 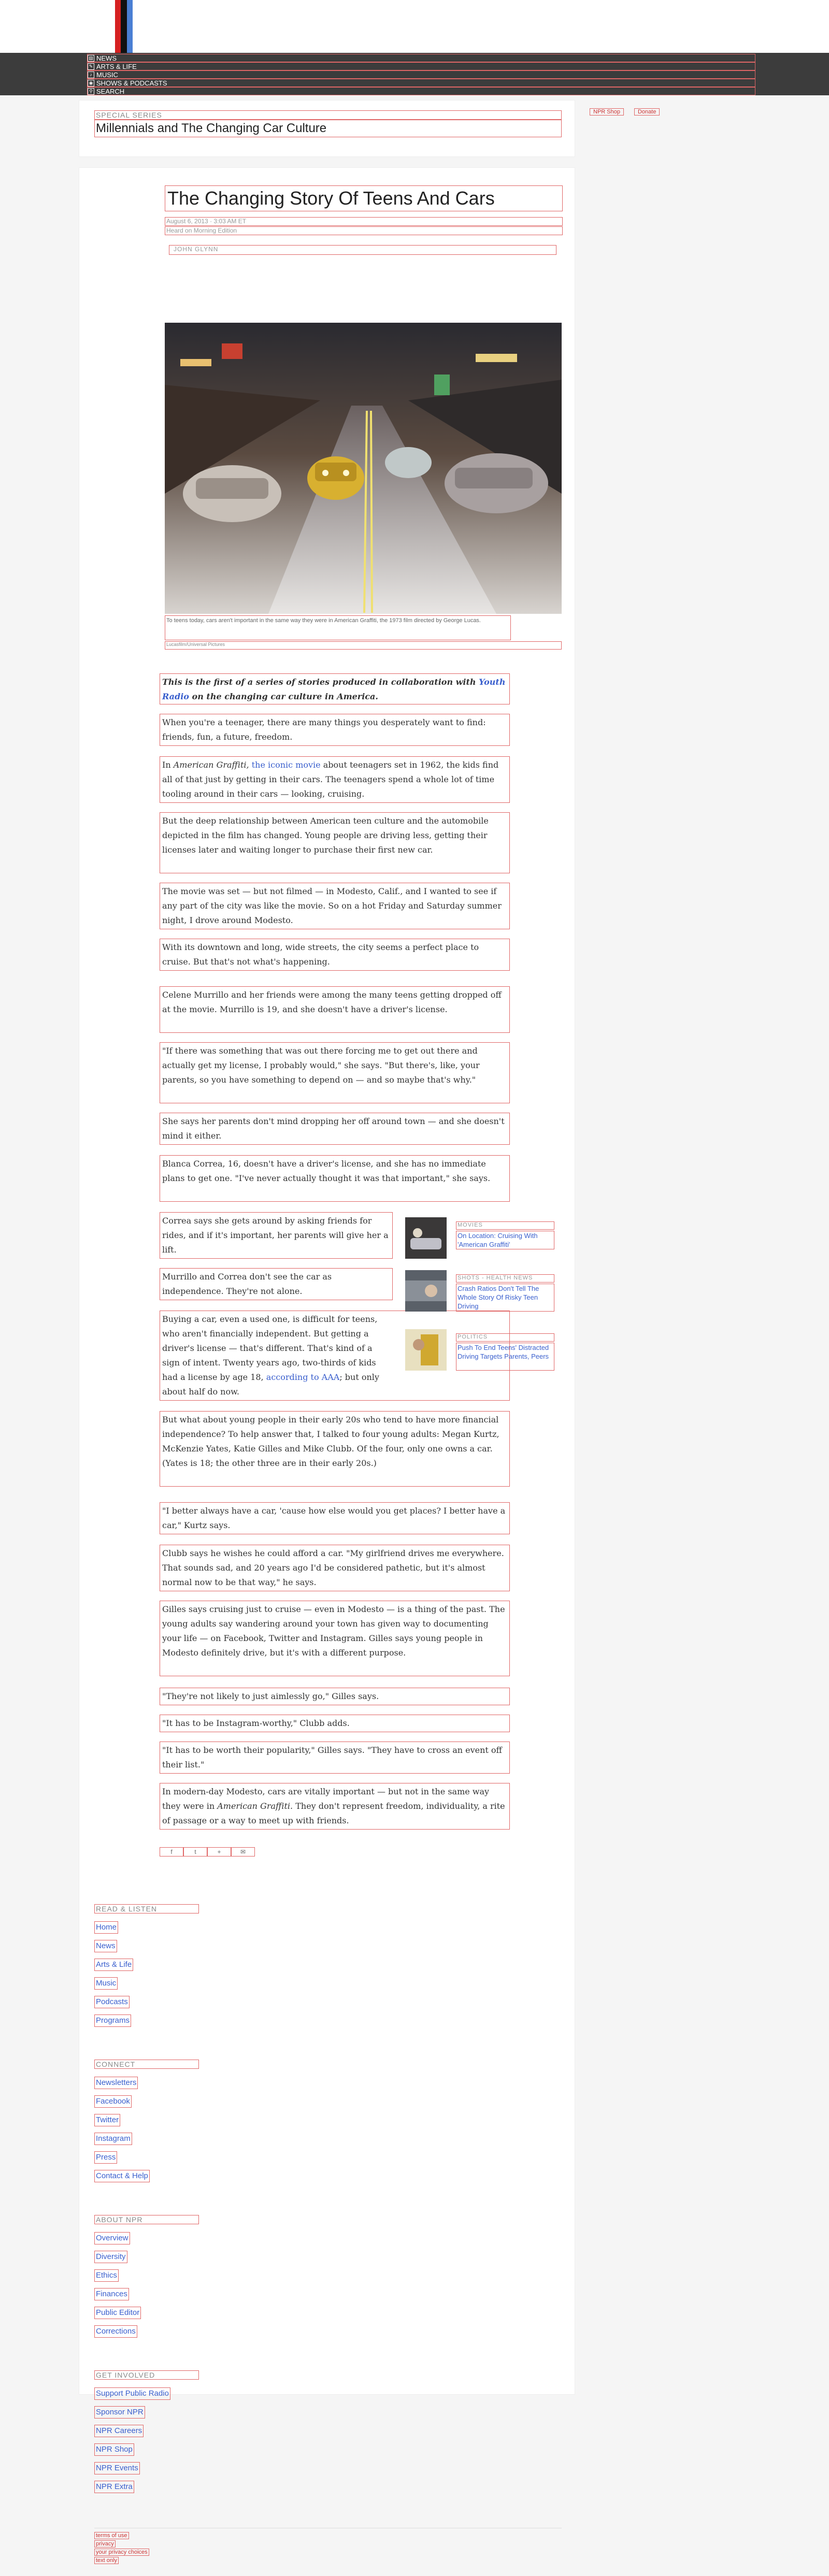 What do you see at coordinates (146, 2064) in the screenshot?
I see `footer-heading-connect: CONNECT` at bounding box center [146, 2064].